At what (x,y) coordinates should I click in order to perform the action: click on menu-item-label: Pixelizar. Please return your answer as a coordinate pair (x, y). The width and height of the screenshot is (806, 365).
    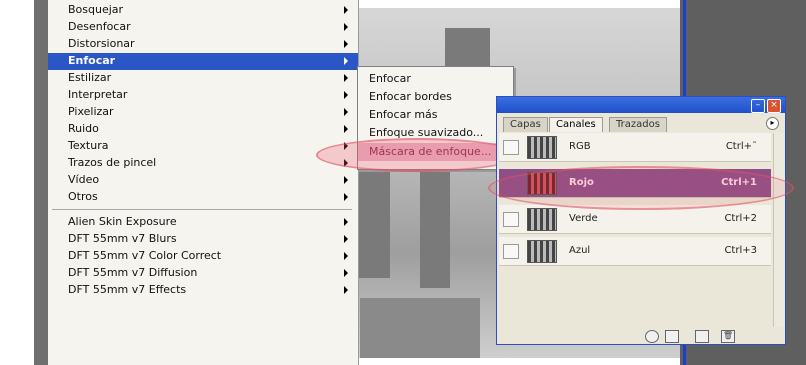
    Looking at the image, I should click on (91, 111).